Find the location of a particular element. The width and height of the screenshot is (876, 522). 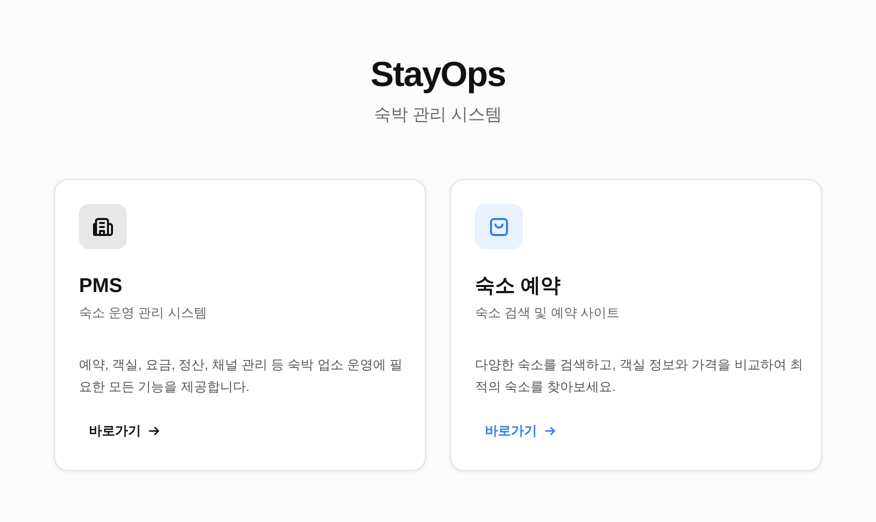

card-description: 예약, 객실, 요금, 정산, 채널 관리 등 숙박 업소 운영에 필요한 모든 기능을 제공합니다. is located at coordinates (241, 376).